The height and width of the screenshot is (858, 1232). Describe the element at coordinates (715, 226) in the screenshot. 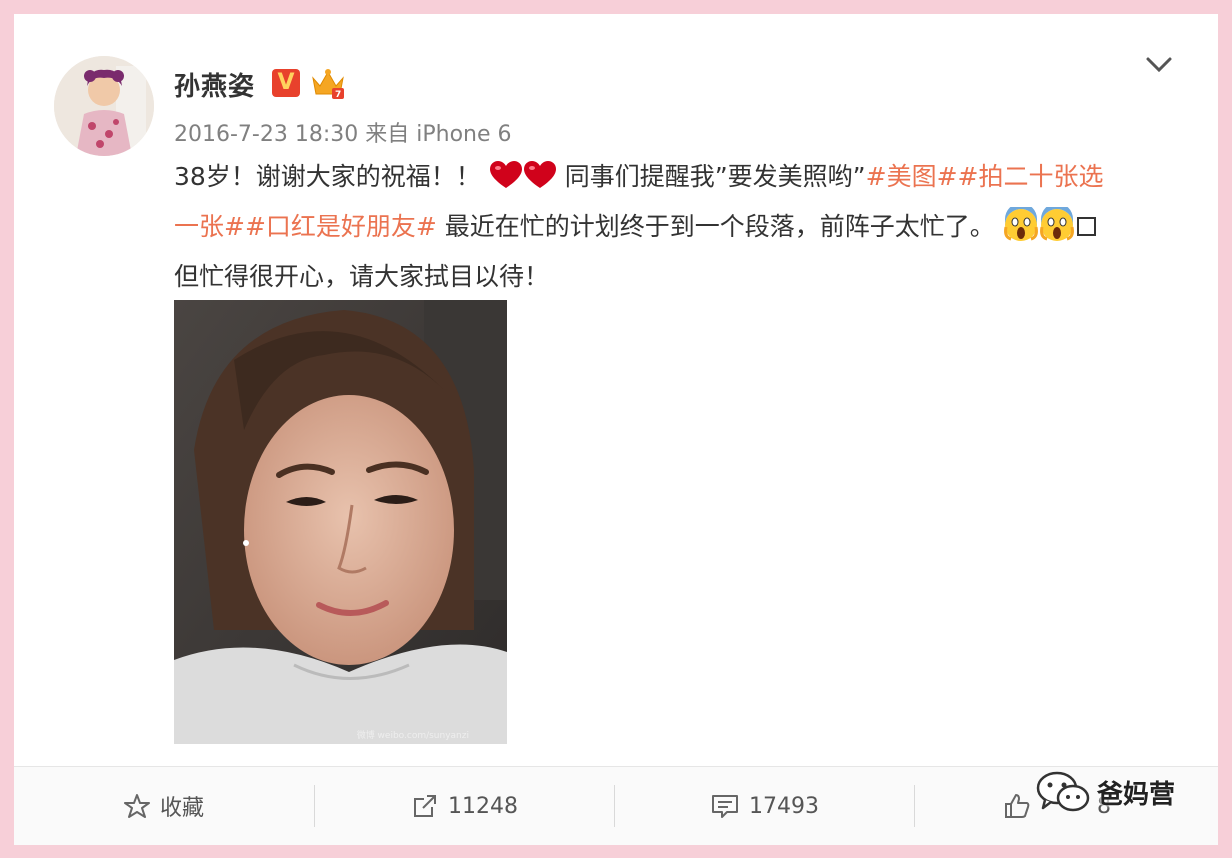

I see `content-text: 最近在忙的计划终于到一个段落，前阵子太忙了。` at that location.